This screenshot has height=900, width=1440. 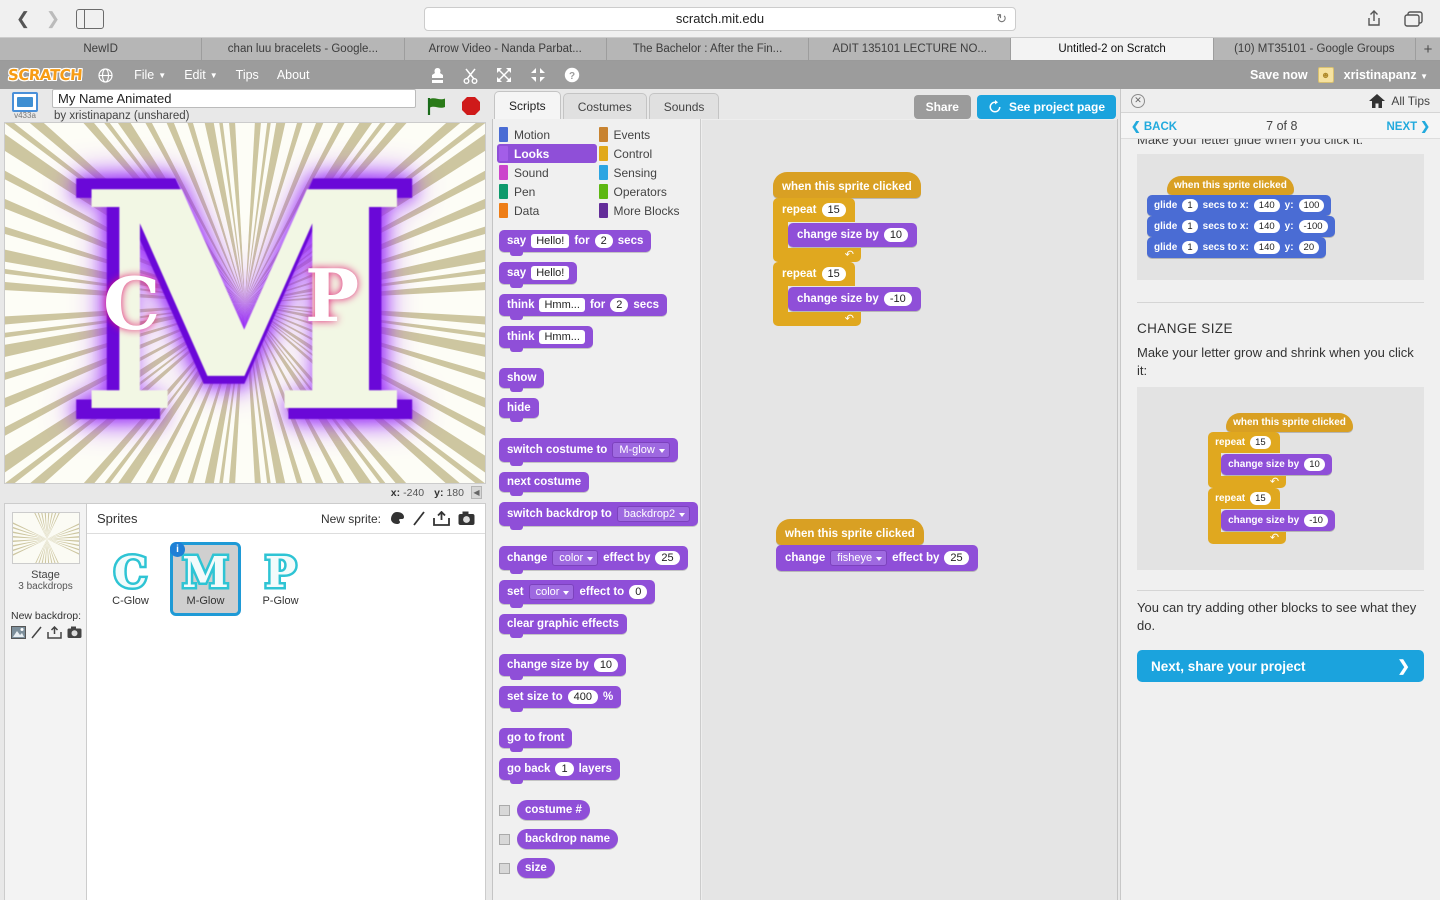 I want to click on stage-size-control: v433a, so click(x=25, y=105).